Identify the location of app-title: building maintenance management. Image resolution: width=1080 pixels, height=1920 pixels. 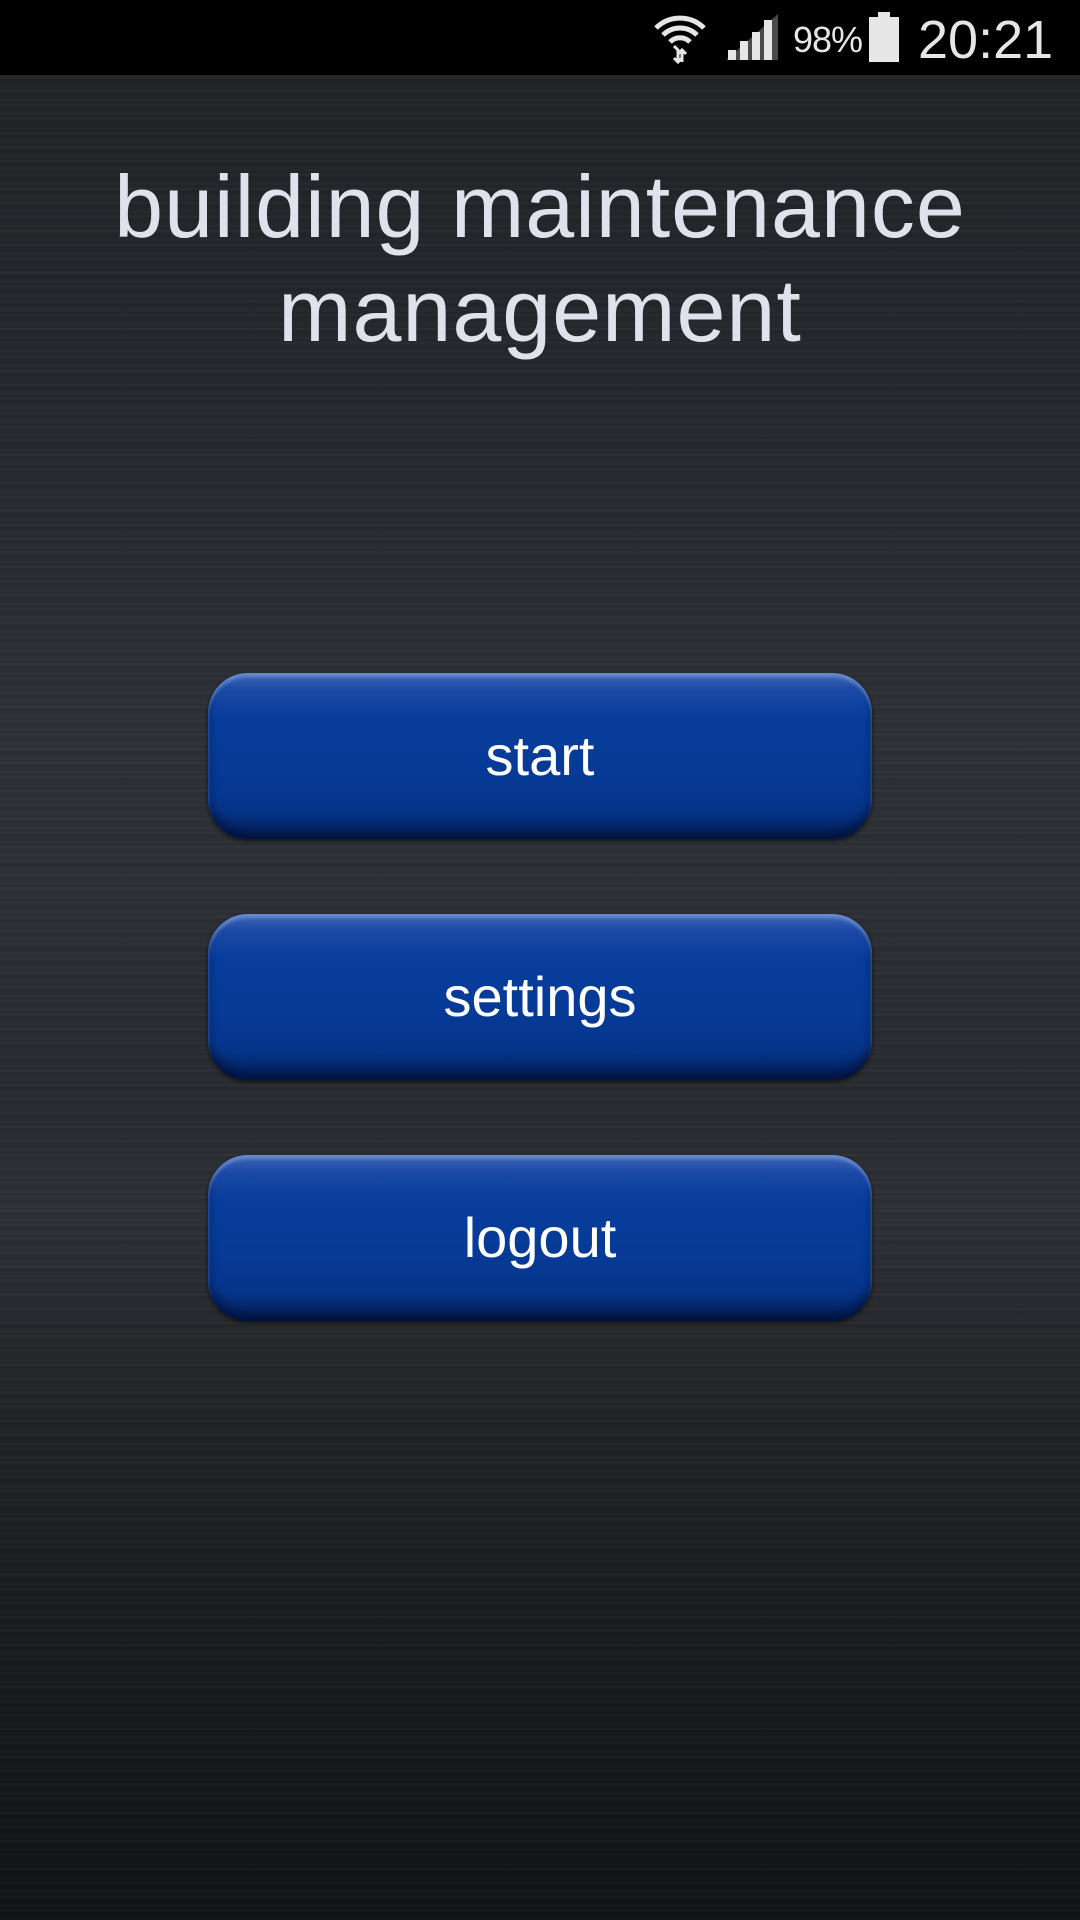
(540, 258).